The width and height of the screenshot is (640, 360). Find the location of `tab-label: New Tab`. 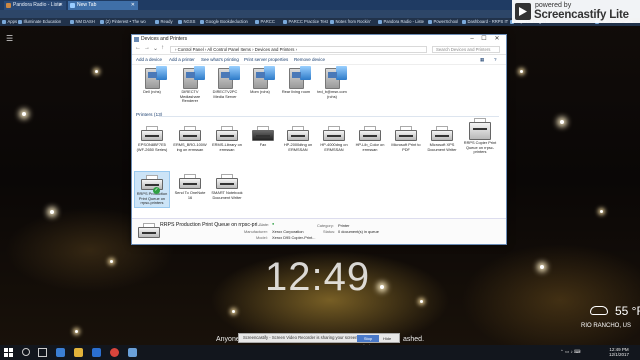

tab-label: New Tab is located at coordinates (87, 5).